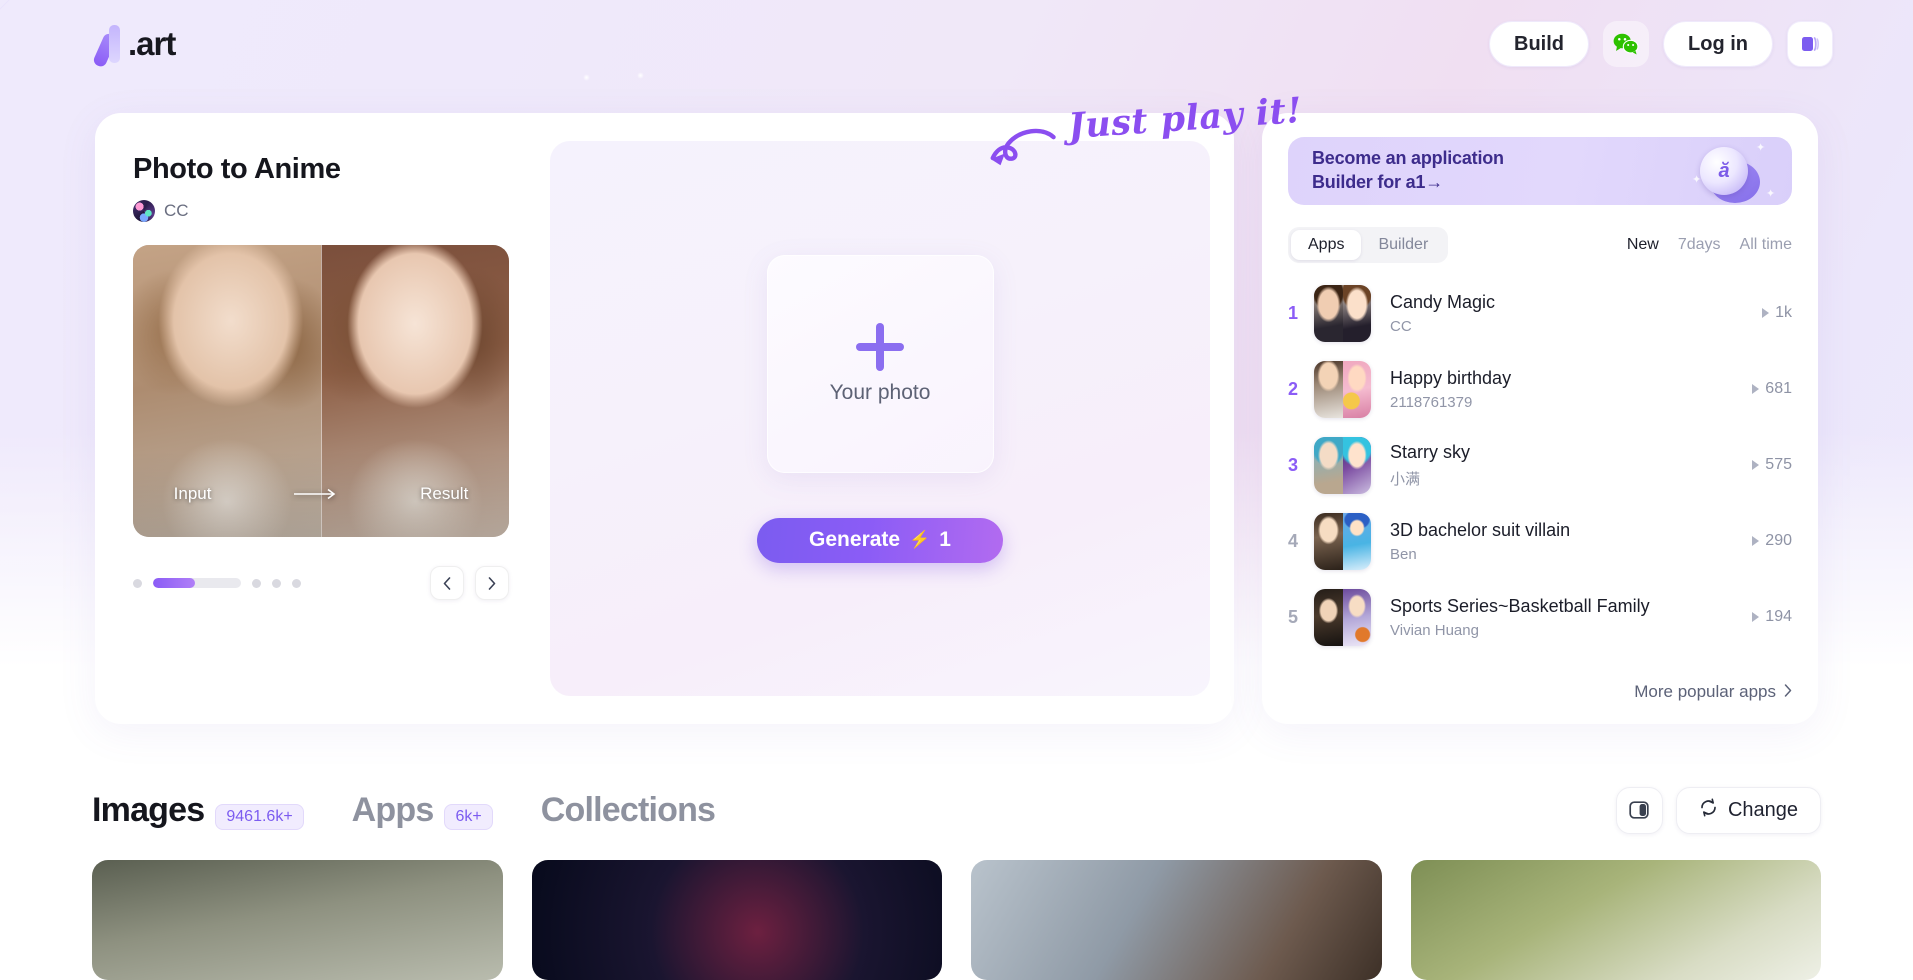  What do you see at coordinates (197, 583) in the screenshot?
I see `carousel-dot-active` at bounding box center [197, 583].